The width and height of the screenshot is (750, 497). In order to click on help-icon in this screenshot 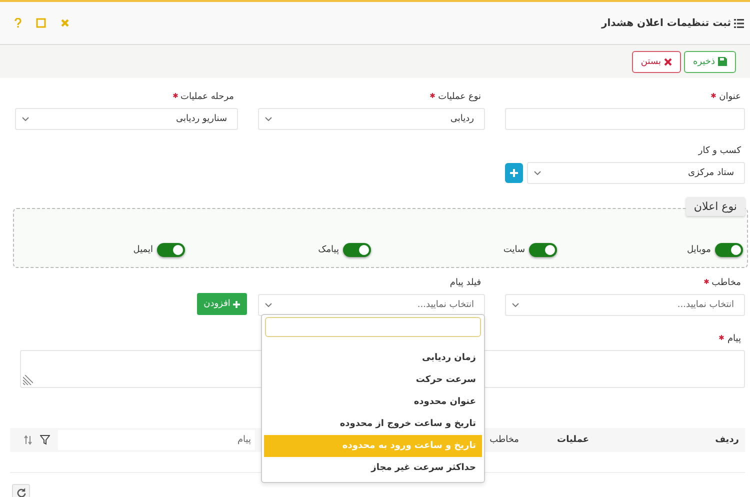, I will do `click(18, 23)`.